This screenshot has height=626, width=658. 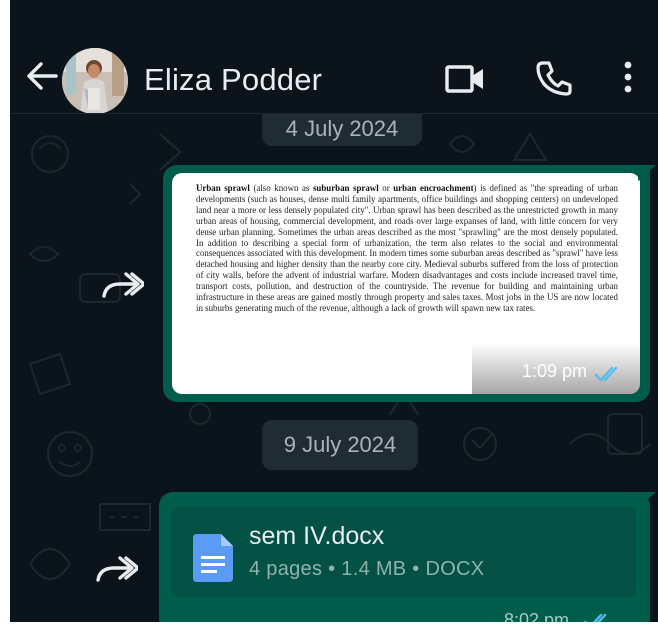 I want to click on document-card: sem IV.docx 4 pages • 1.4 MB • DOCX, so click(x=403, y=552).